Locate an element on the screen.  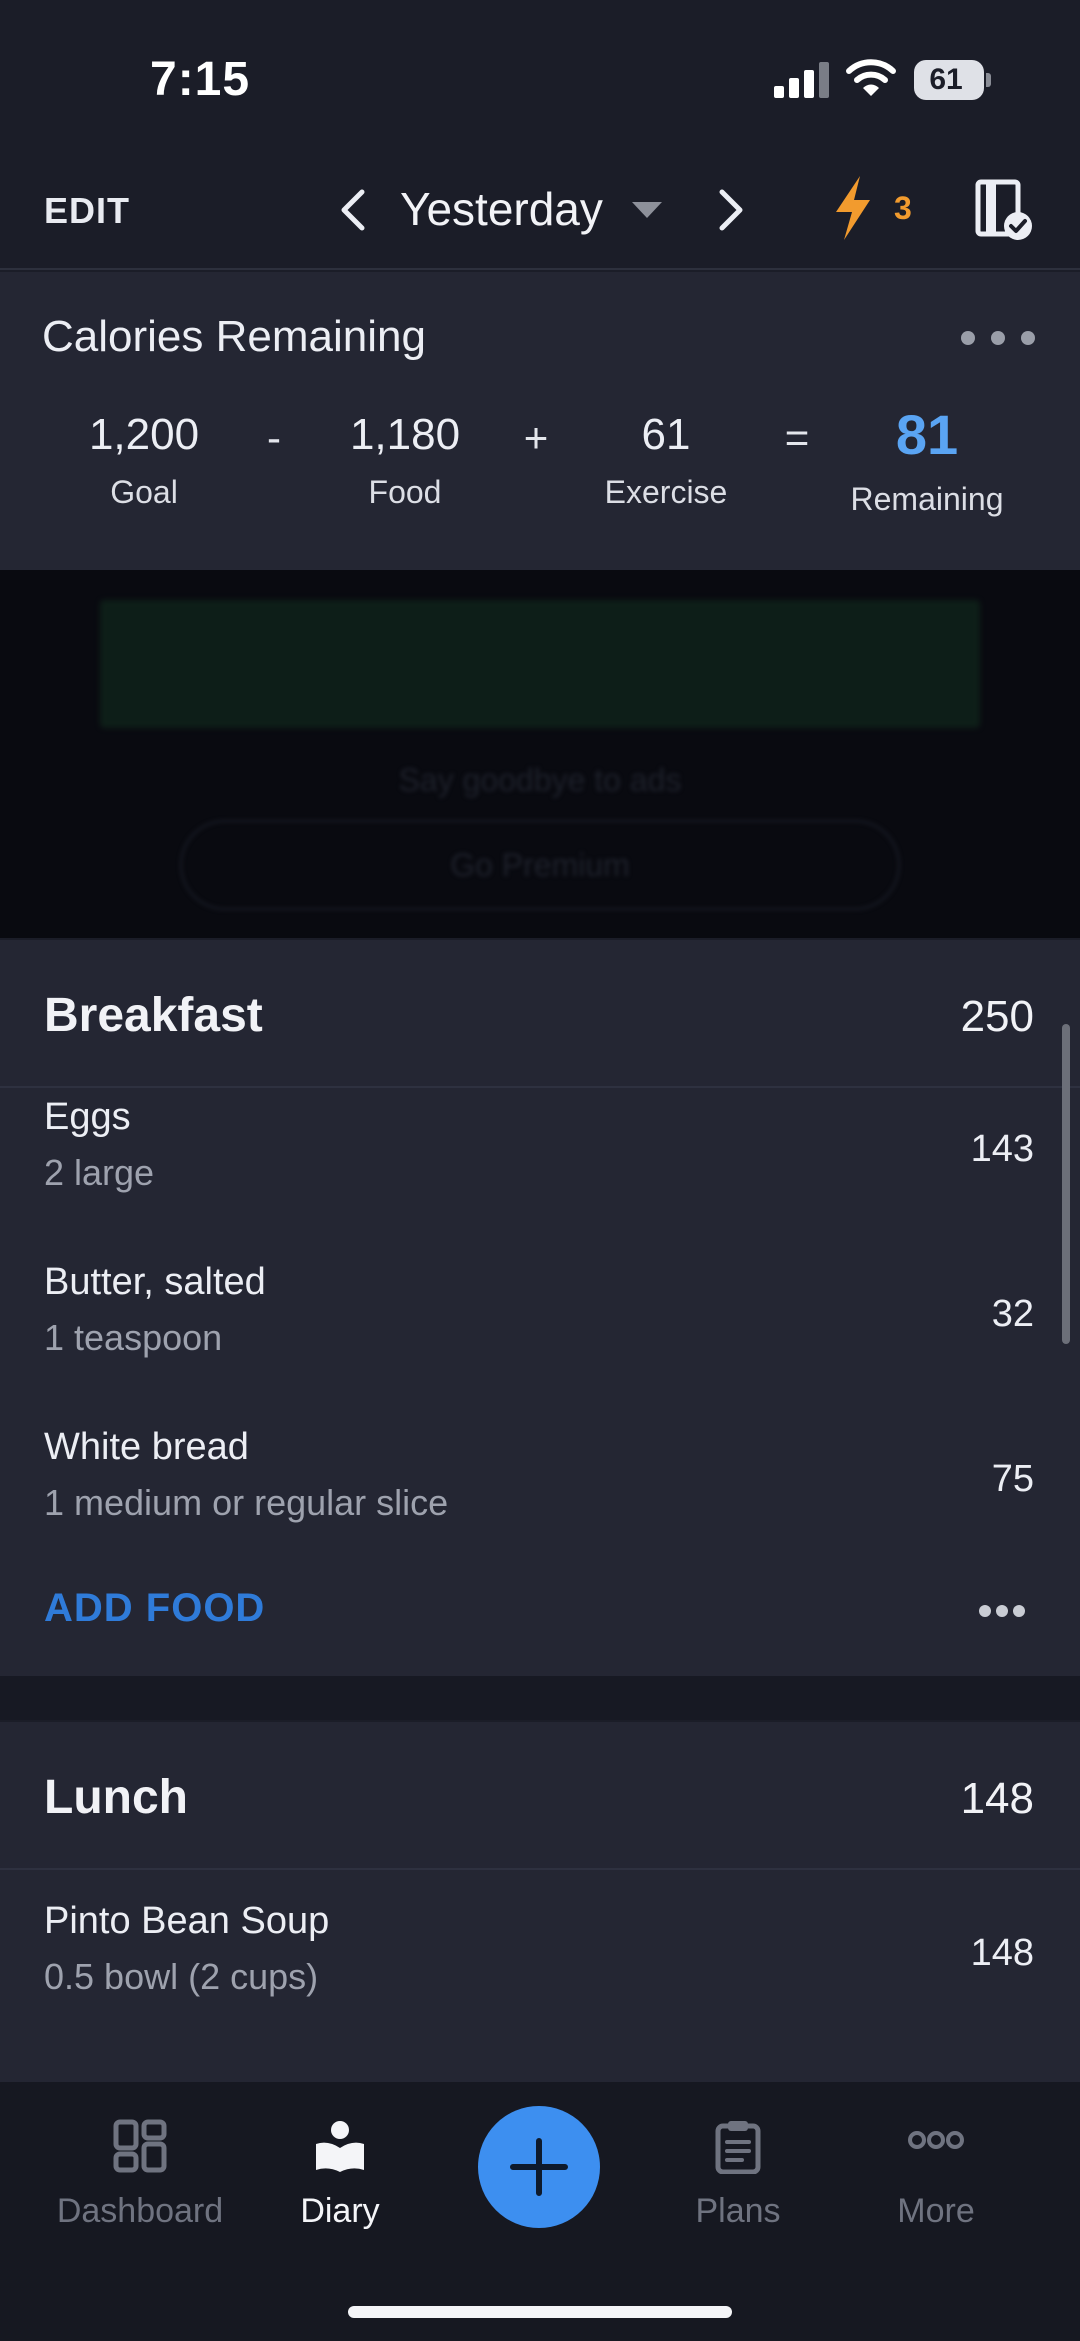
edit-button: EDIT is located at coordinates (87, 211).